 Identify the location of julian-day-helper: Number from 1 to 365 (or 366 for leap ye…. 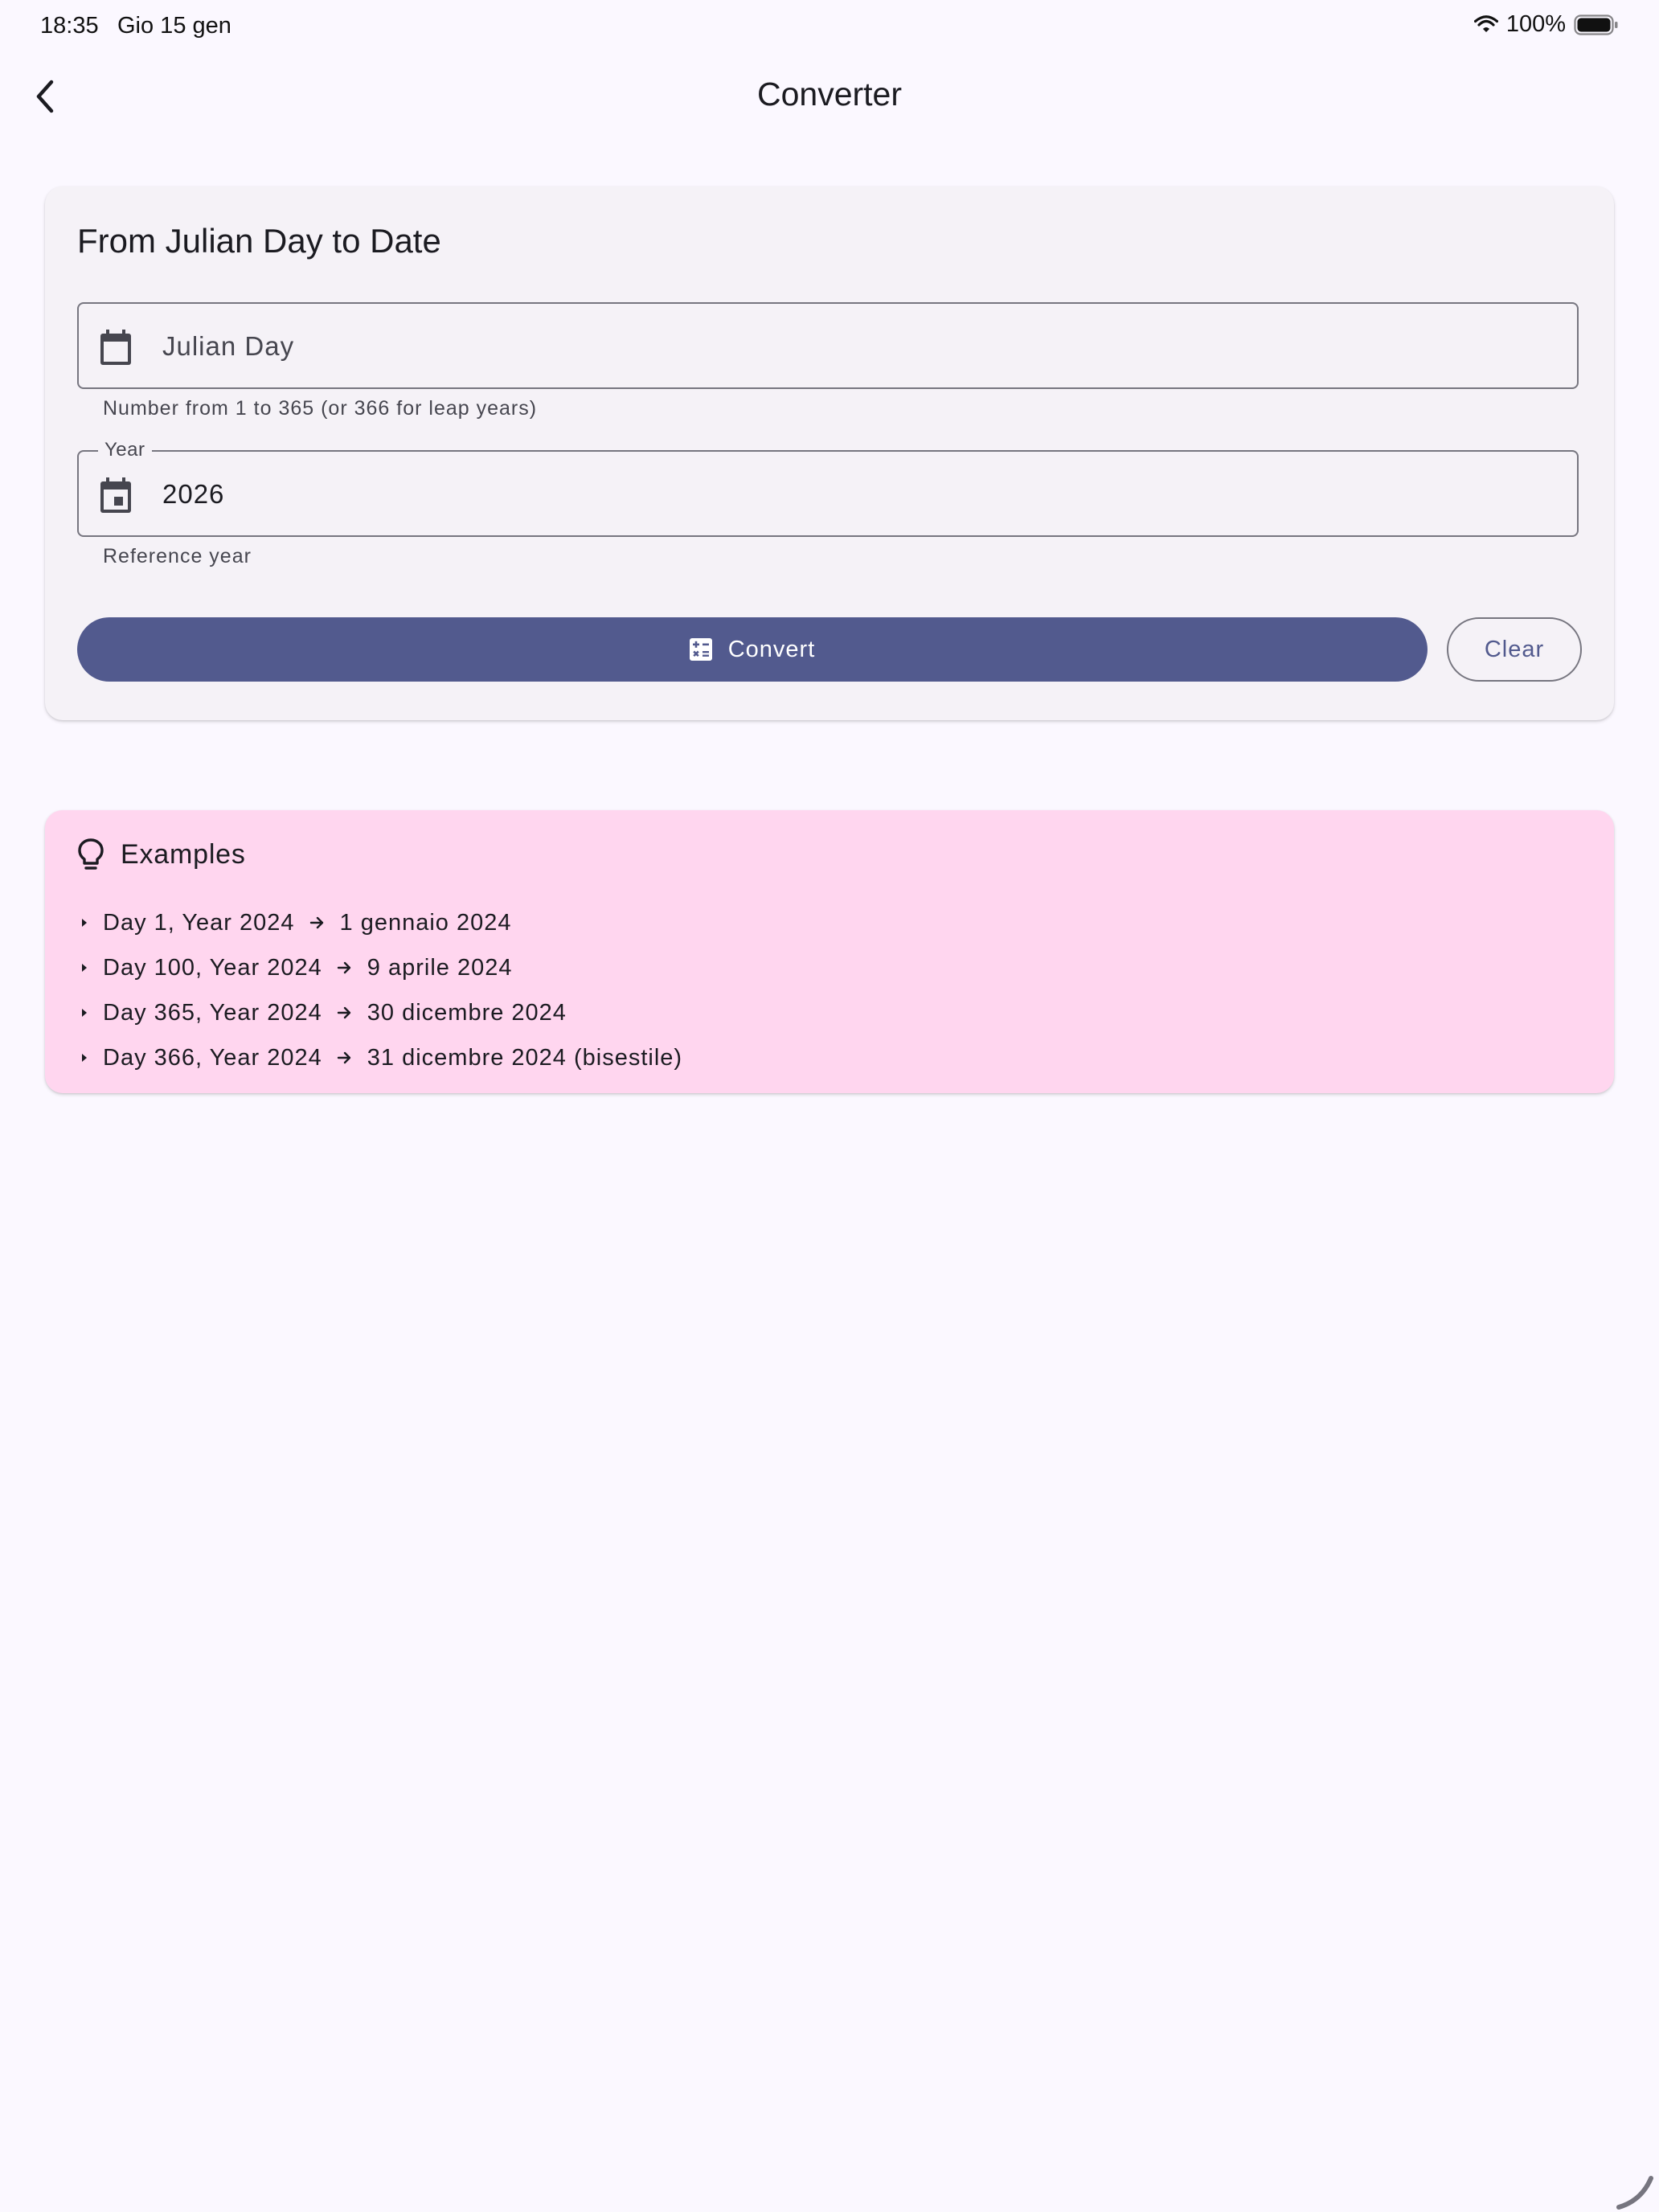
(320, 408).